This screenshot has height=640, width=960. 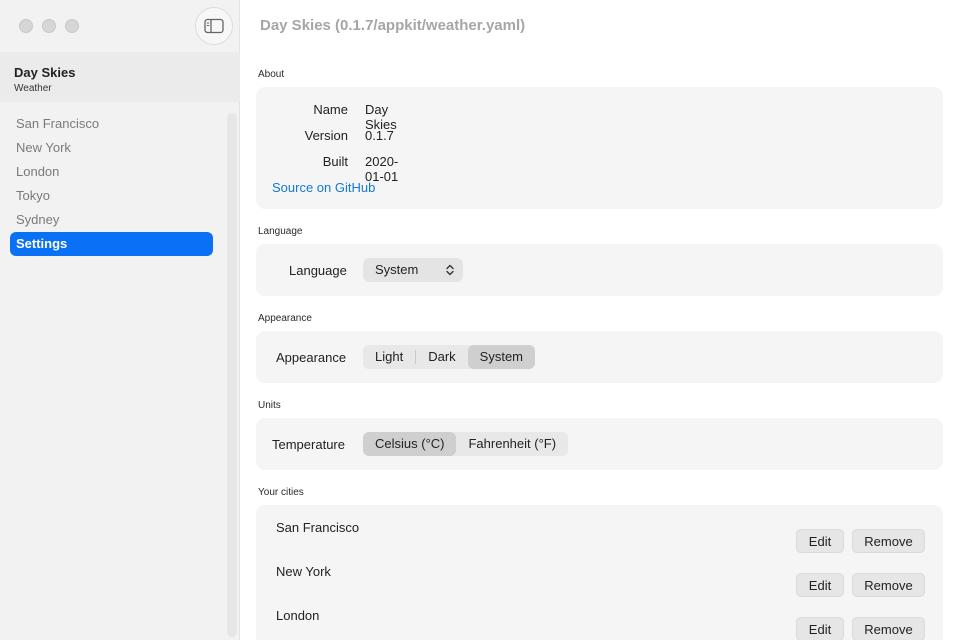 I want to click on appearance-card: Appearance Light Dark System, so click(x=599, y=357).